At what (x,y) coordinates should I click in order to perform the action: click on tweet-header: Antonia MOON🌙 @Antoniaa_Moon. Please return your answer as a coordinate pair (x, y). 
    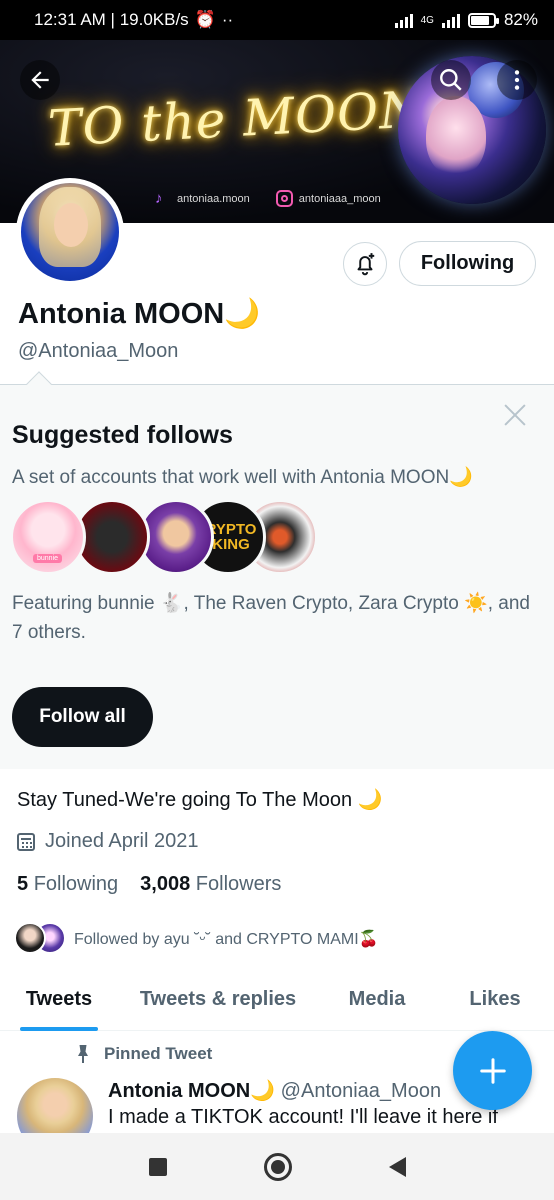
    Looking at the image, I should click on (274, 1090).